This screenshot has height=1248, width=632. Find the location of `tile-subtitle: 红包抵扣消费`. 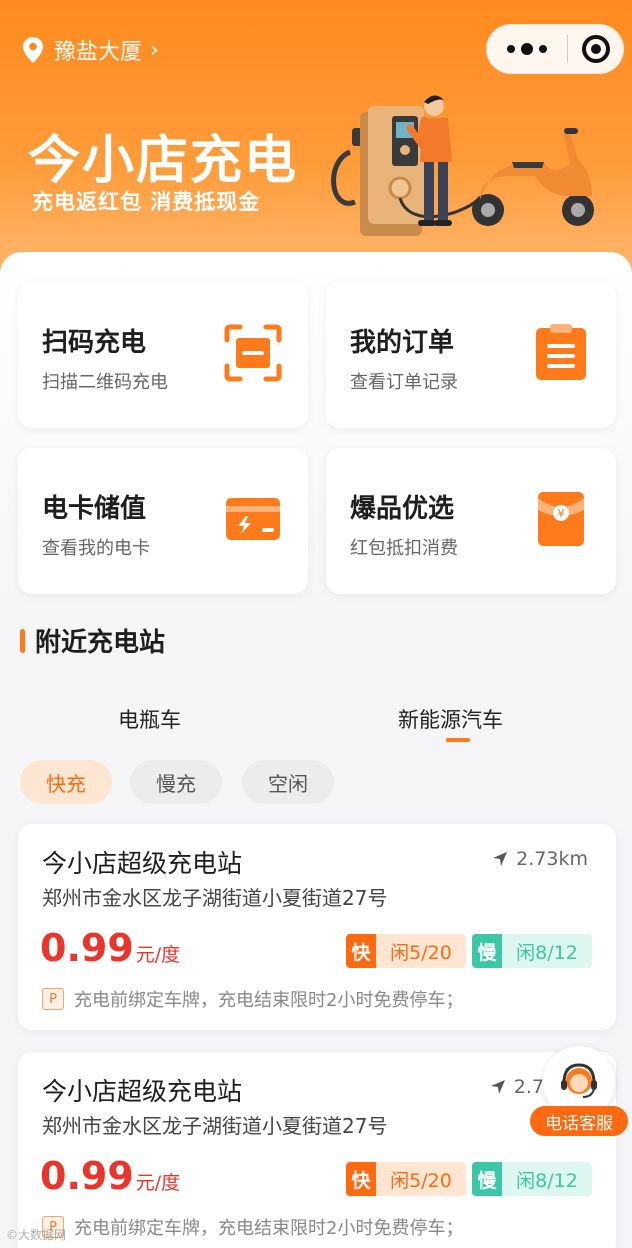

tile-subtitle: 红包抵扣消费 is located at coordinates (404, 548).